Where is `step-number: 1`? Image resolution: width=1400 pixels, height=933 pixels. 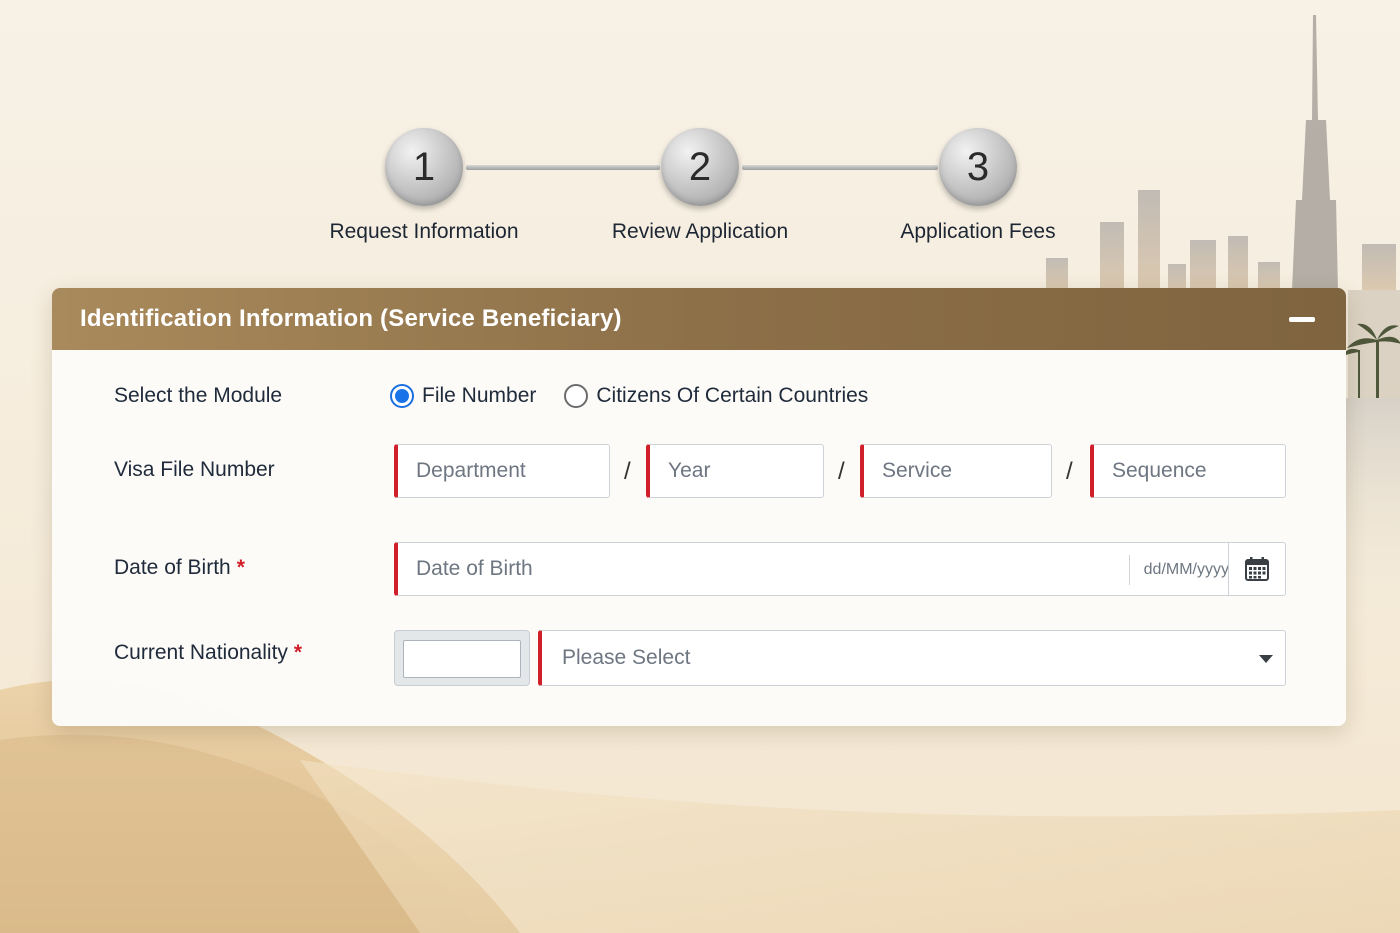 step-number: 1 is located at coordinates (424, 167).